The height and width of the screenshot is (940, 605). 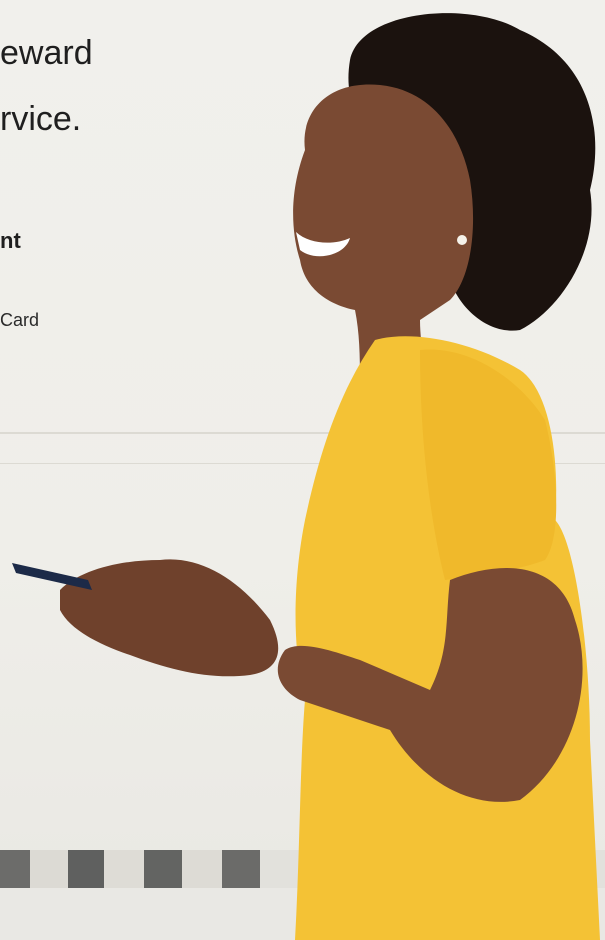 What do you see at coordinates (488, 464) in the screenshot?
I see `sleeve` at bounding box center [488, 464].